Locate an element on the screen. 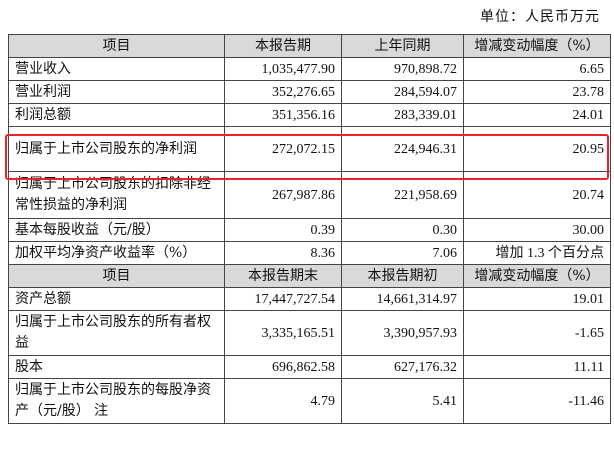  table-row: 利润总额 351,356.16 283,339.01 24.01 is located at coordinates (309, 115).